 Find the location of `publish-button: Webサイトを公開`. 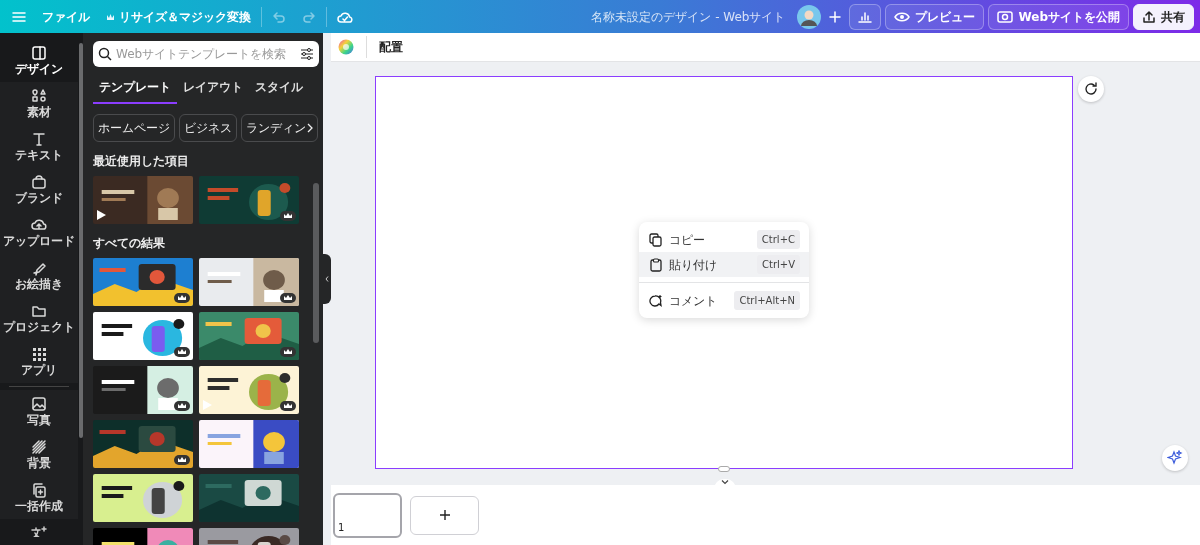

publish-button: Webサイトを公開 is located at coordinates (1058, 16).